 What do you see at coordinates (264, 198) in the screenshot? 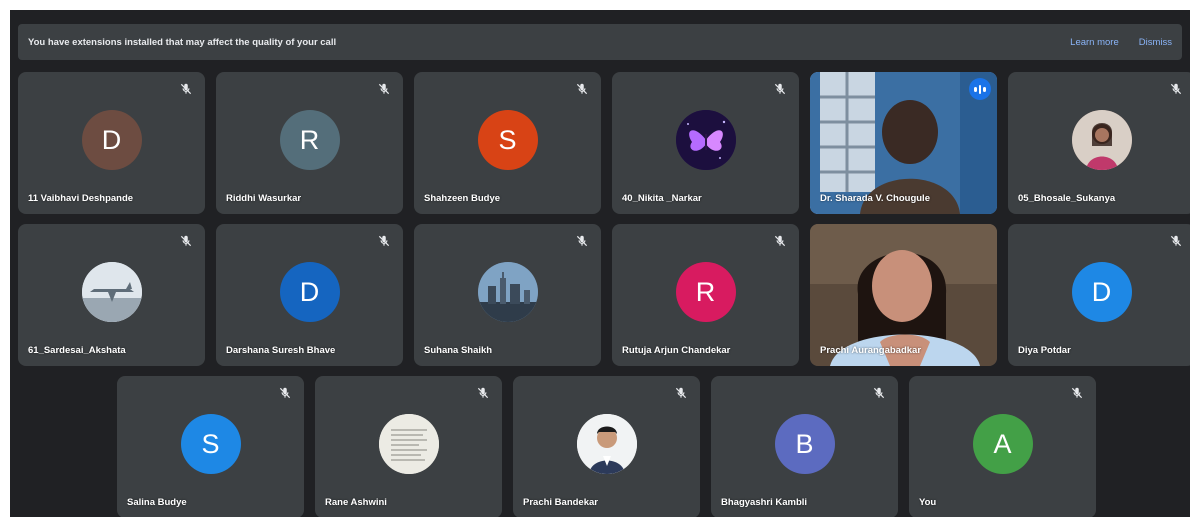
I see `participant-name: Riddhi Wasurkar` at bounding box center [264, 198].